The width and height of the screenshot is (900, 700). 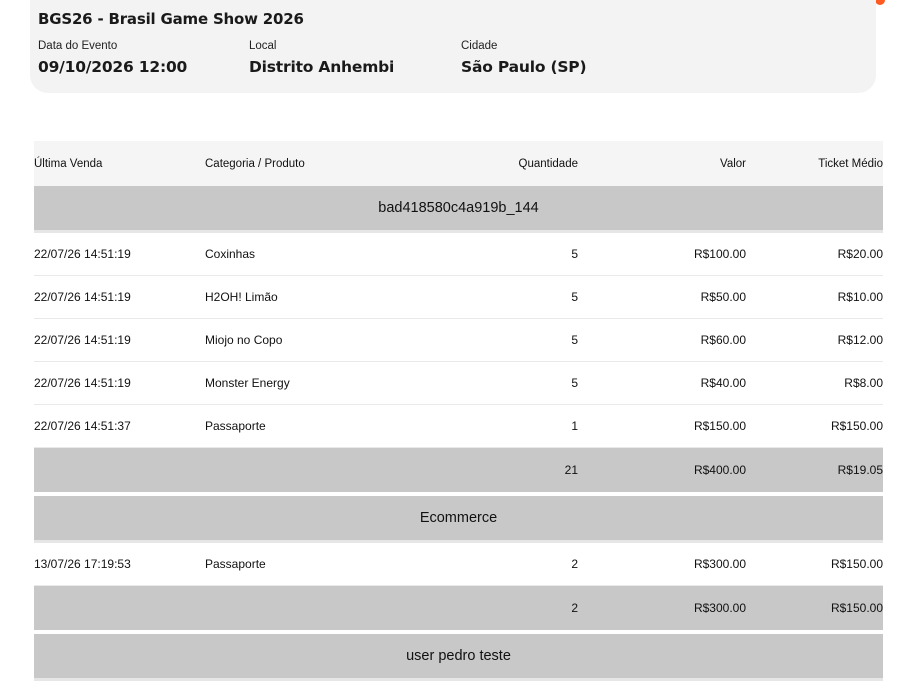 What do you see at coordinates (719, 608) in the screenshot?
I see `total-value: R$300.00` at bounding box center [719, 608].